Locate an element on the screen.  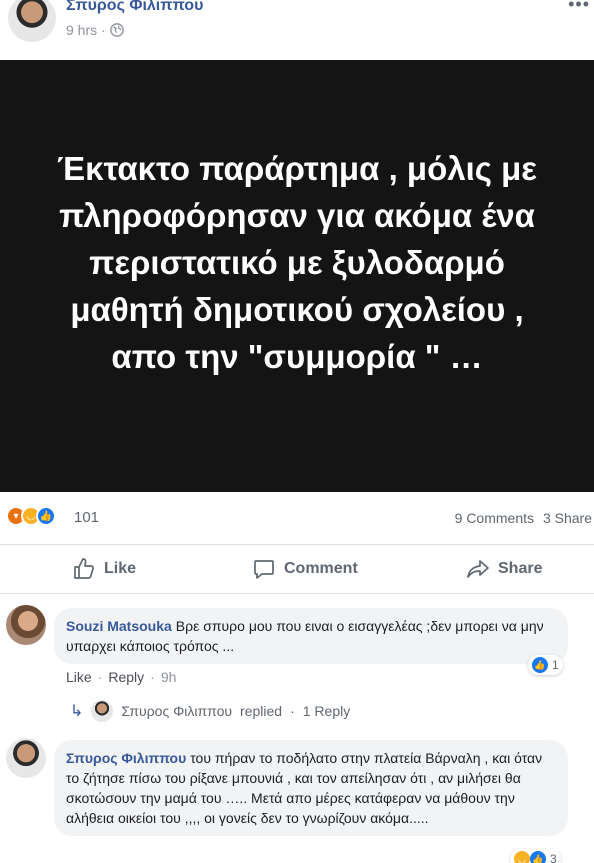
comment-author: Souzi Matsouka is located at coordinates (119, 626).